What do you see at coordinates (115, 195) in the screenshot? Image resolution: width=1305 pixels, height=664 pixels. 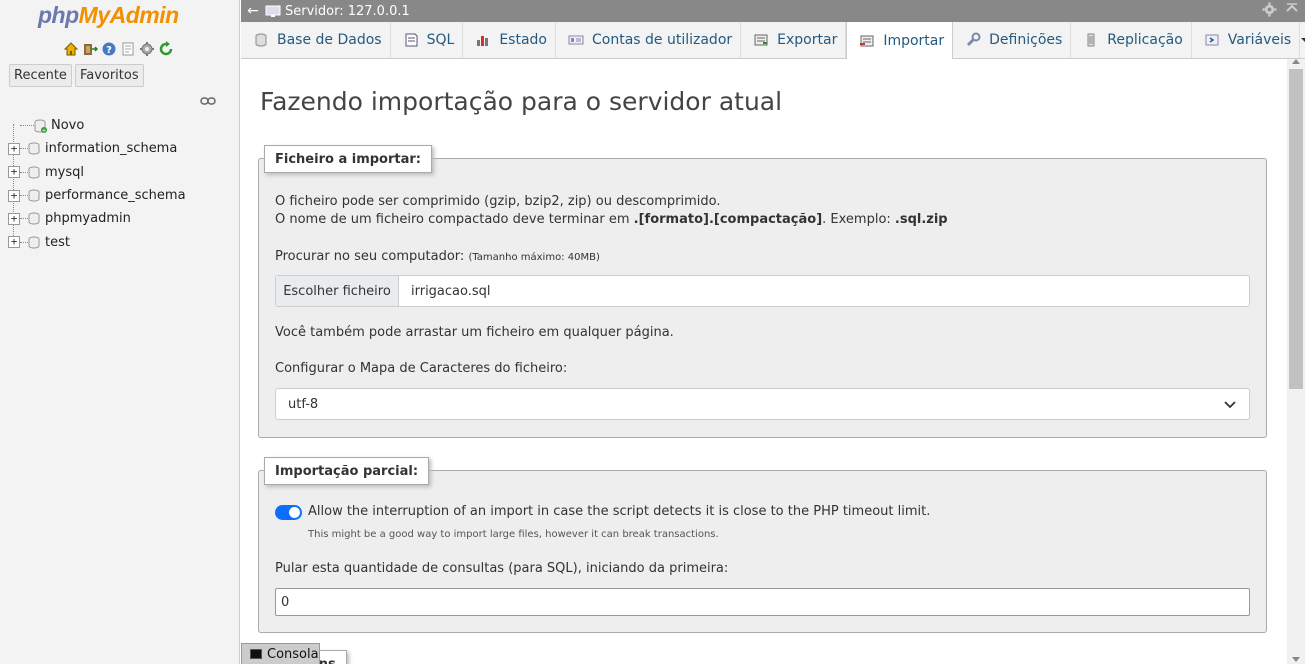 I see `tree-item-label: performance_schema` at bounding box center [115, 195].